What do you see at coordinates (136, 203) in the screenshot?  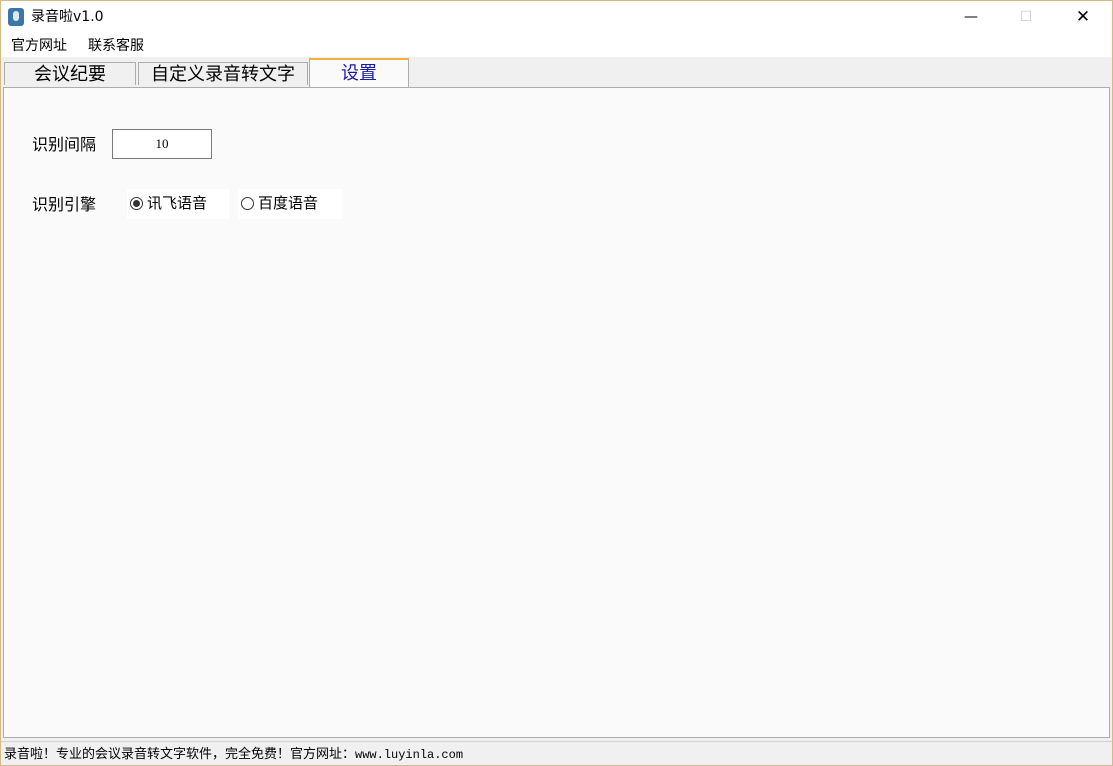 I see `radio-checked-icon` at bounding box center [136, 203].